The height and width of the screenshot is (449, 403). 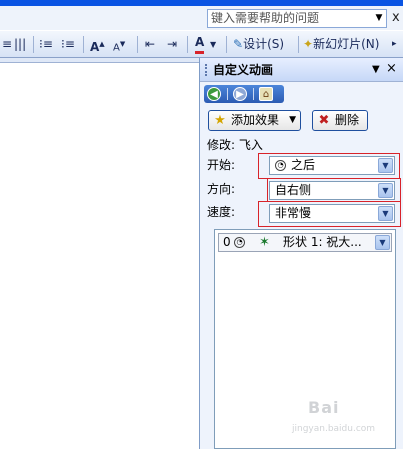 I want to click on chevron-down-icon: ▼, so click(x=382, y=242).